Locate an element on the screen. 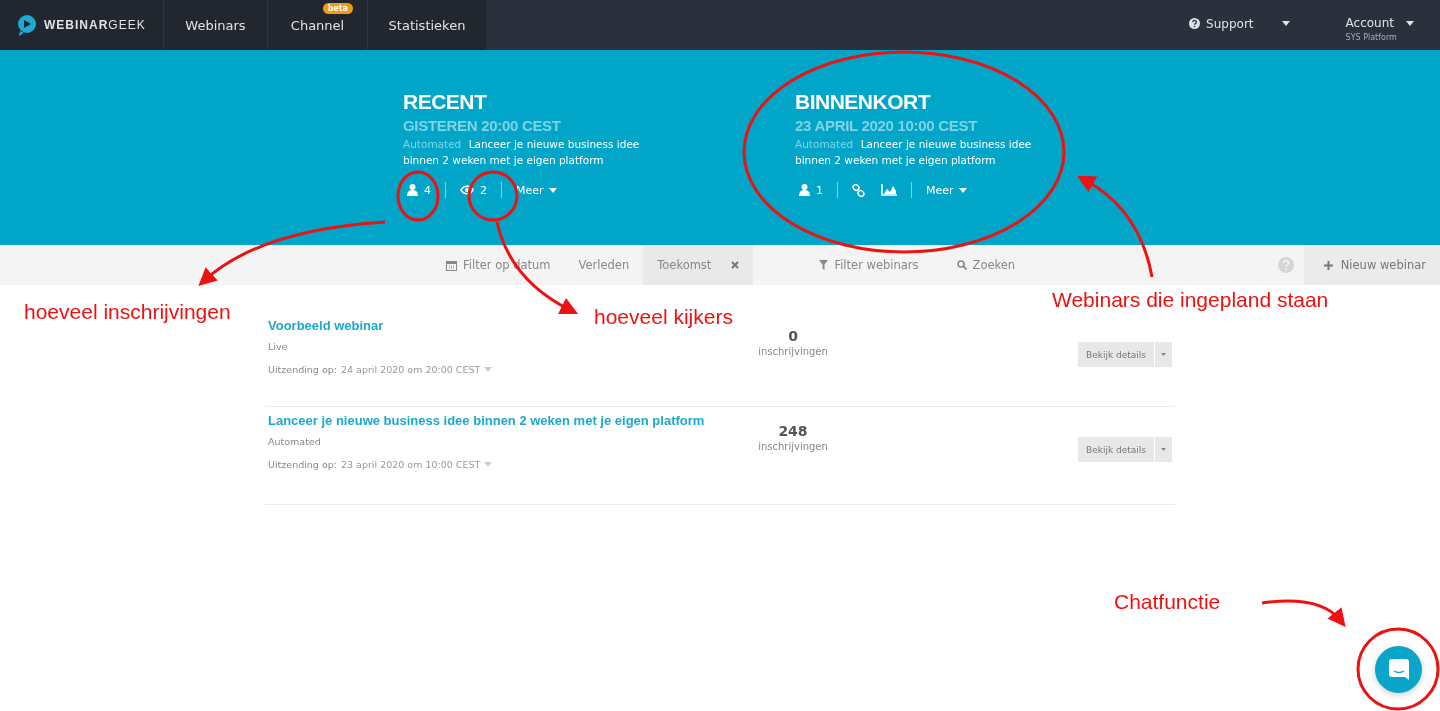  eye-icon is located at coordinates (467, 190).